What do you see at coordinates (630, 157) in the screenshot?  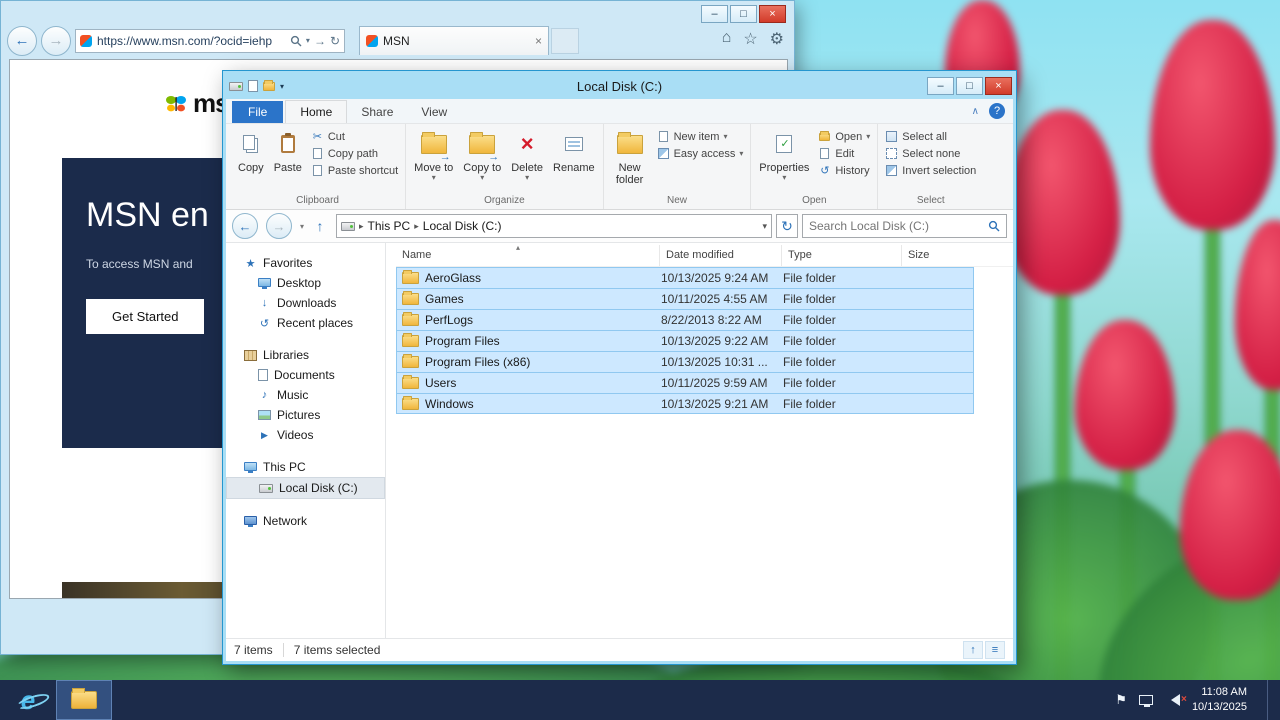 I see `new-folder-button: New folder` at bounding box center [630, 157].